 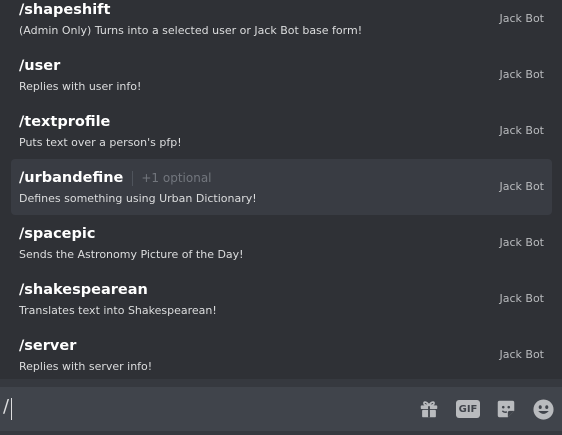 What do you see at coordinates (71, 178) in the screenshot?
I see `command-name: /urbandefine` at bounding box center [71, 178].